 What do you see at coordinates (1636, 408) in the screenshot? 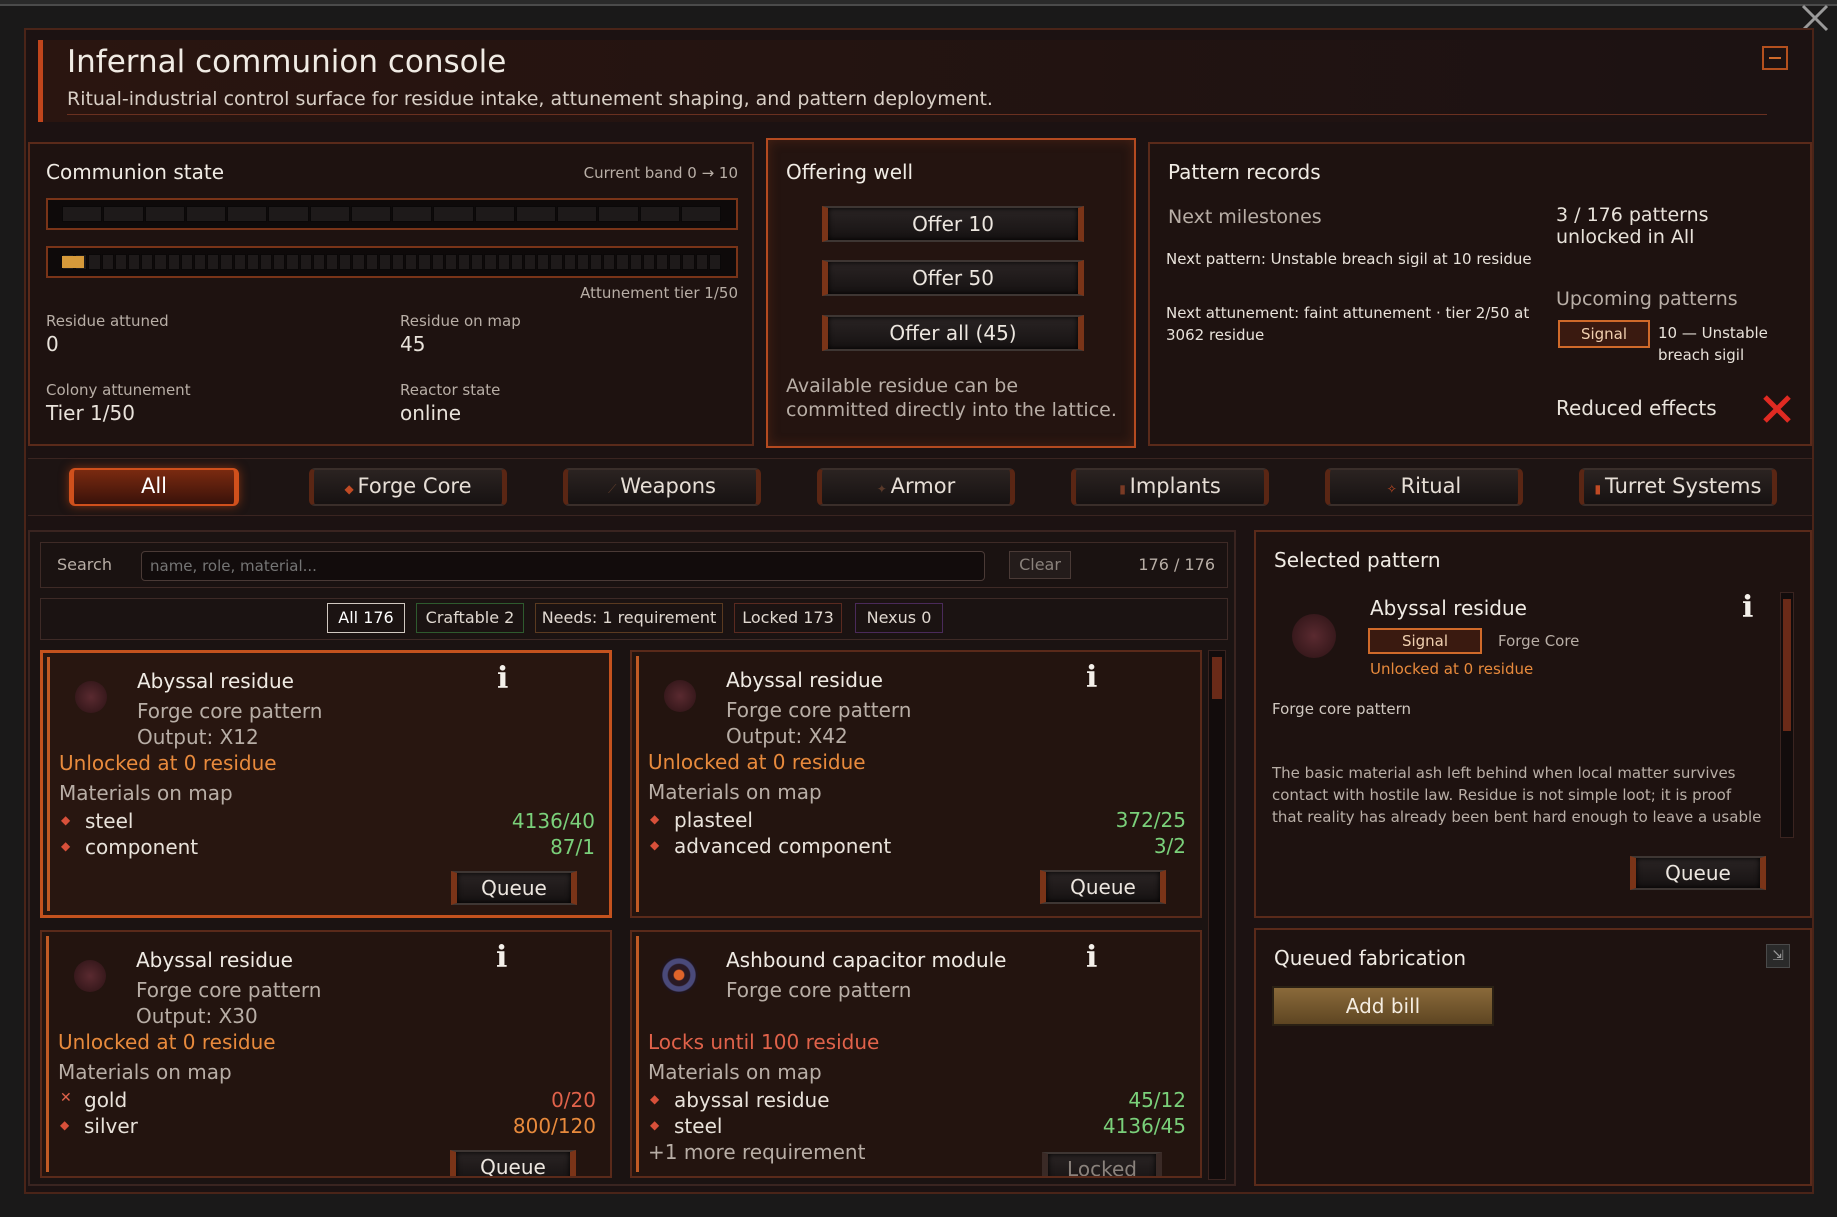
I see `reduced-effects-label: Reduced effects` at bounding box center [1636, 408].